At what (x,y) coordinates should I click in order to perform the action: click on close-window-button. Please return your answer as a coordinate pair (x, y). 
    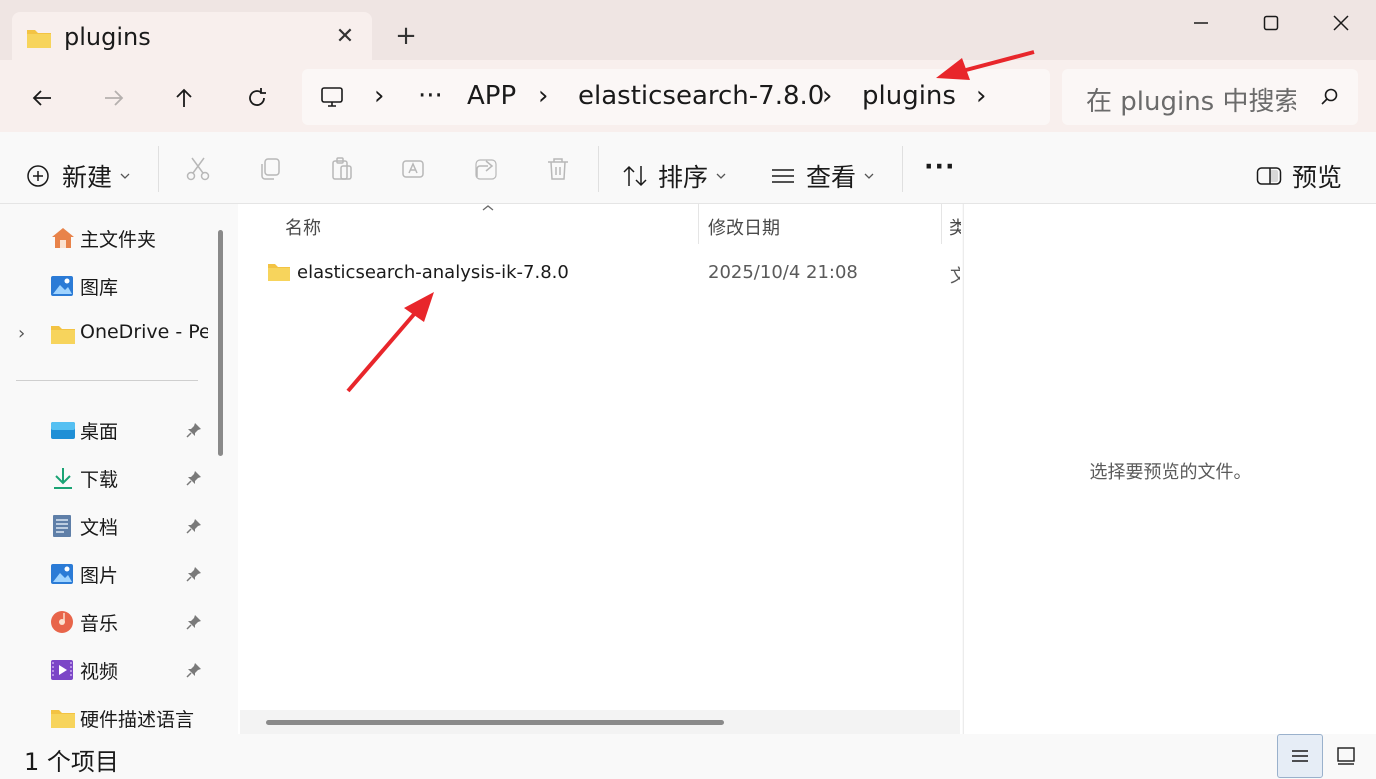
    Looking at the image, I should click on (1341, 23).